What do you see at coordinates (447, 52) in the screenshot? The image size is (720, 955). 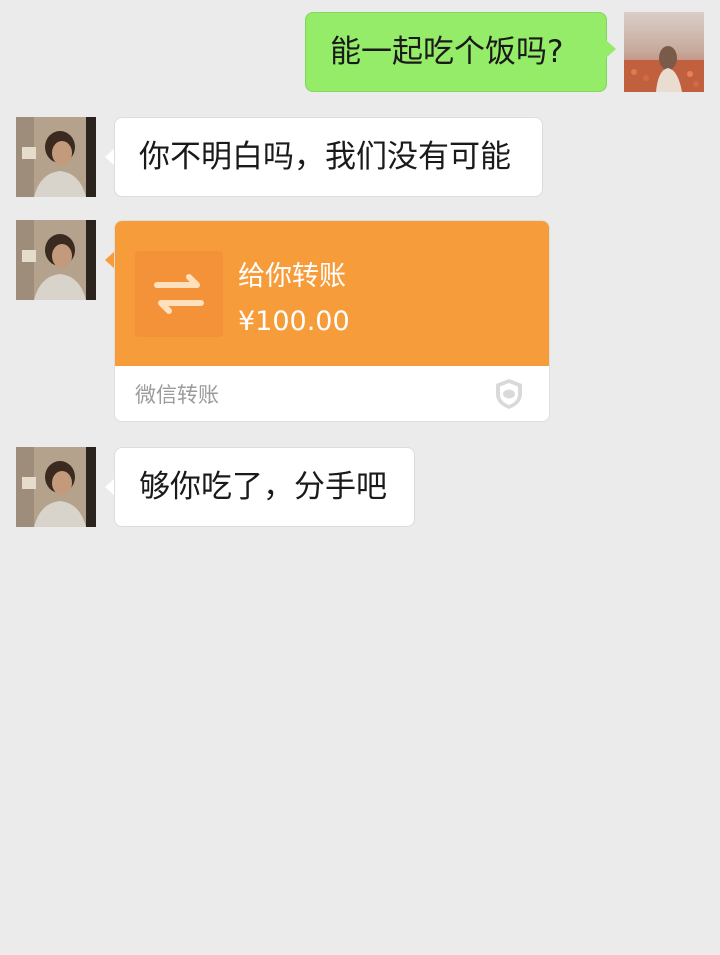 I see `message-text: 能一起吃个饭吗?` at bounding box center [447, 52].